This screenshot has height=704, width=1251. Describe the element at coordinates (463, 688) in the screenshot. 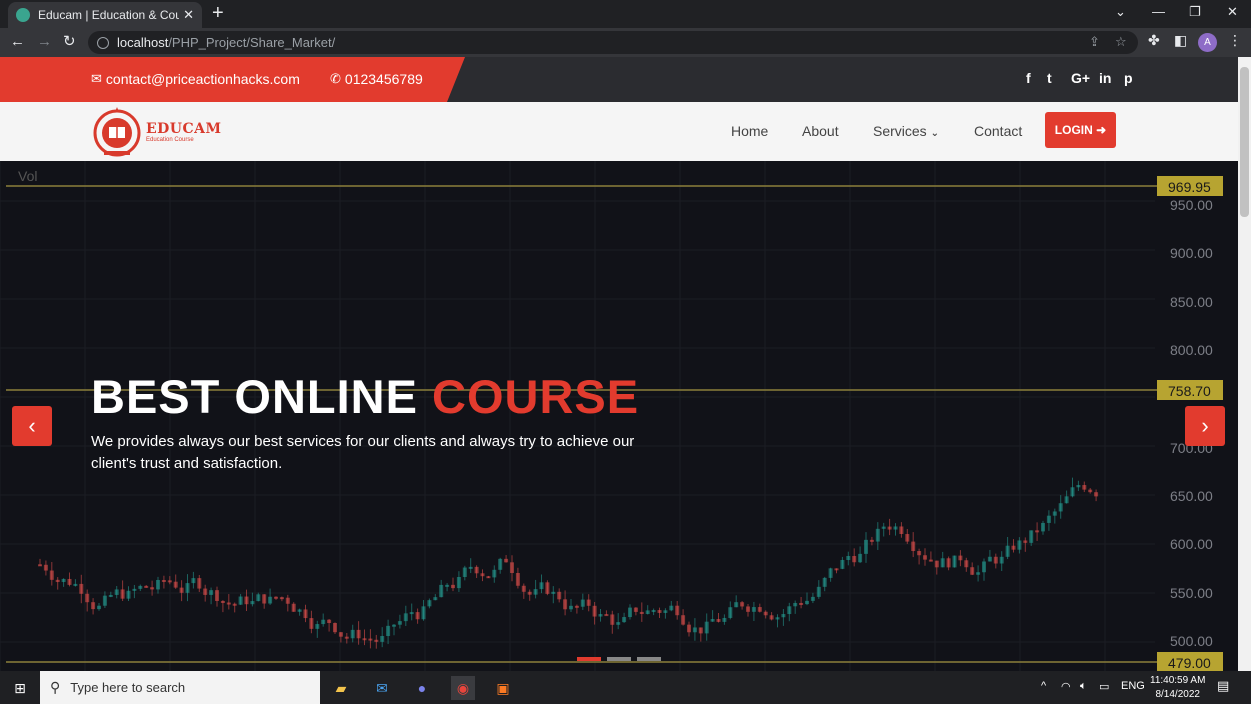

I see `chrome-icon: ◉` at that location.